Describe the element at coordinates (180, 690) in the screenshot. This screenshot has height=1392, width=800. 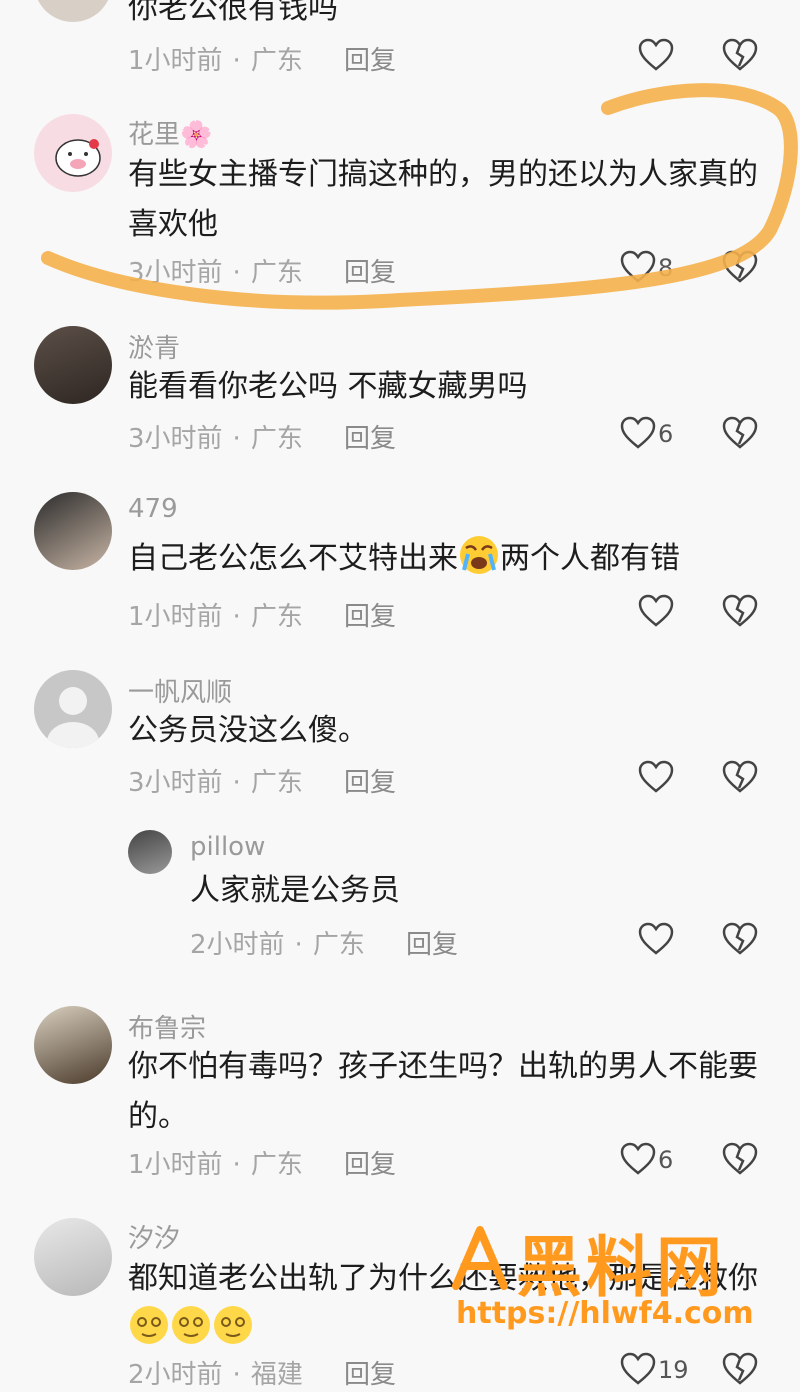
I see `comment-username: 一帆风顺` at that location.